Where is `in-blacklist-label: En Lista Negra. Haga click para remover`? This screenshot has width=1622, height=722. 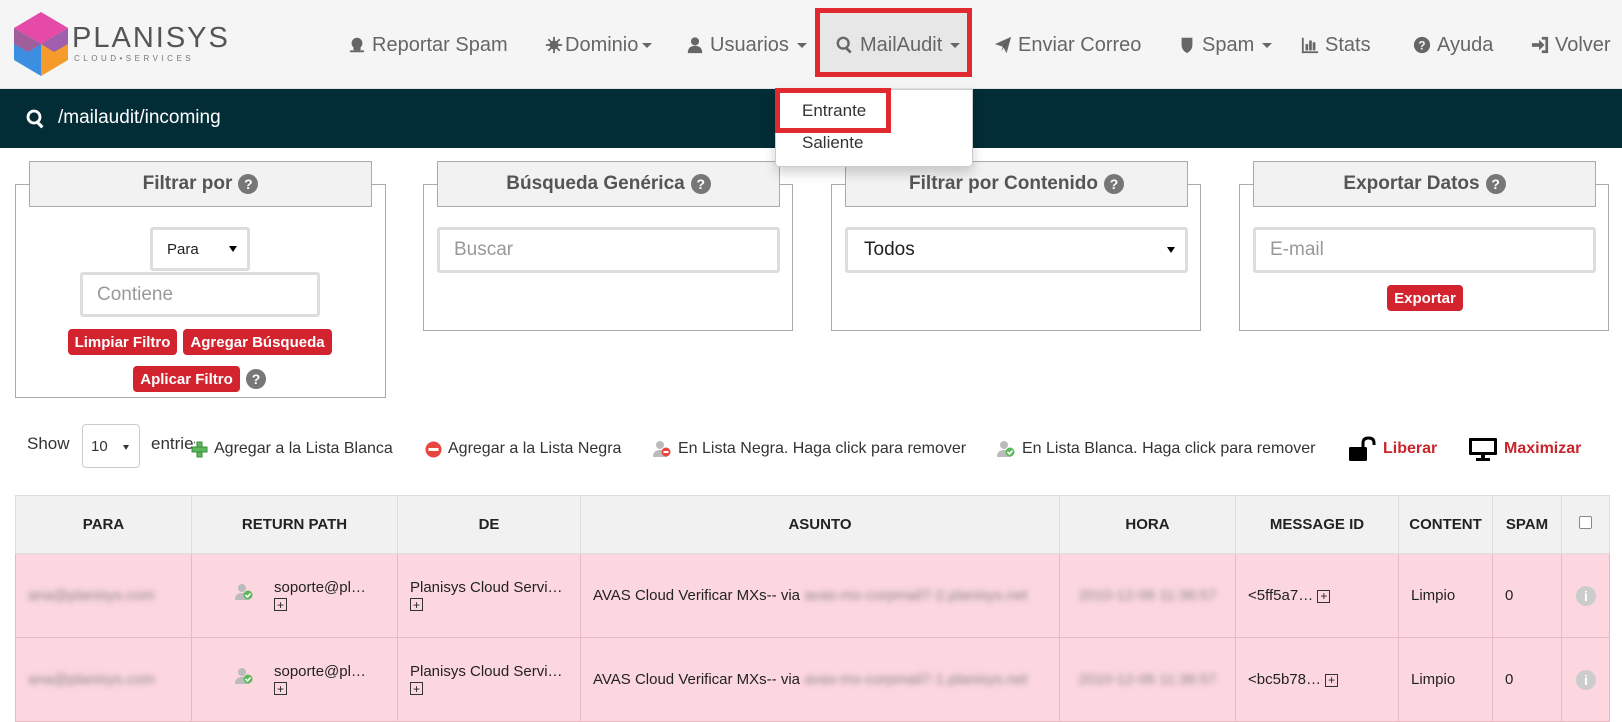 in-blacklist-label: En Lista Negra. Haga click para remover is located at coordinates (822, 448).